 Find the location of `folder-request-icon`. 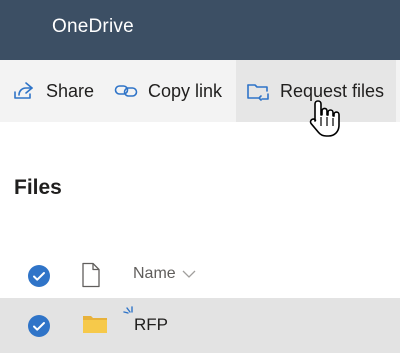

folder-request-icon is located at coordinates (258, 91).